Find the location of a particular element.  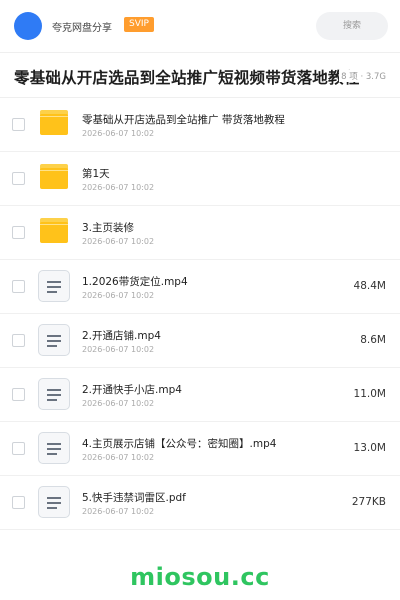

file-size: 11.0M is located at coordinates (369, 394).